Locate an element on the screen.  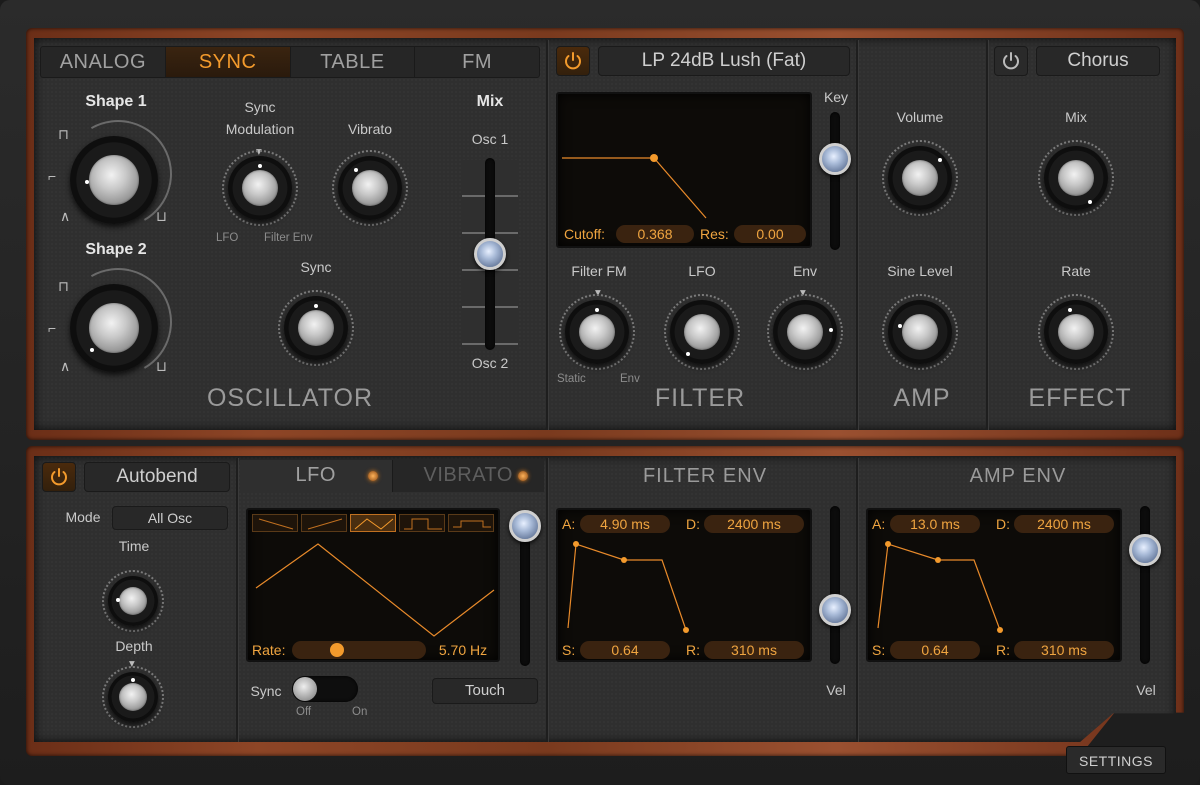
amp-env-vel-slider-track is located at coordinates (1145, 585).